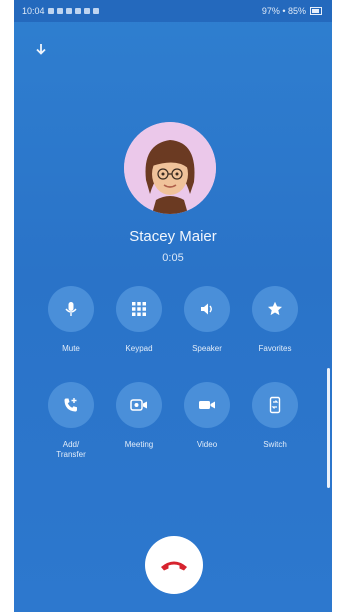 The image size is (339, 612). I want to click on speaker-icon, so click(206, 309).